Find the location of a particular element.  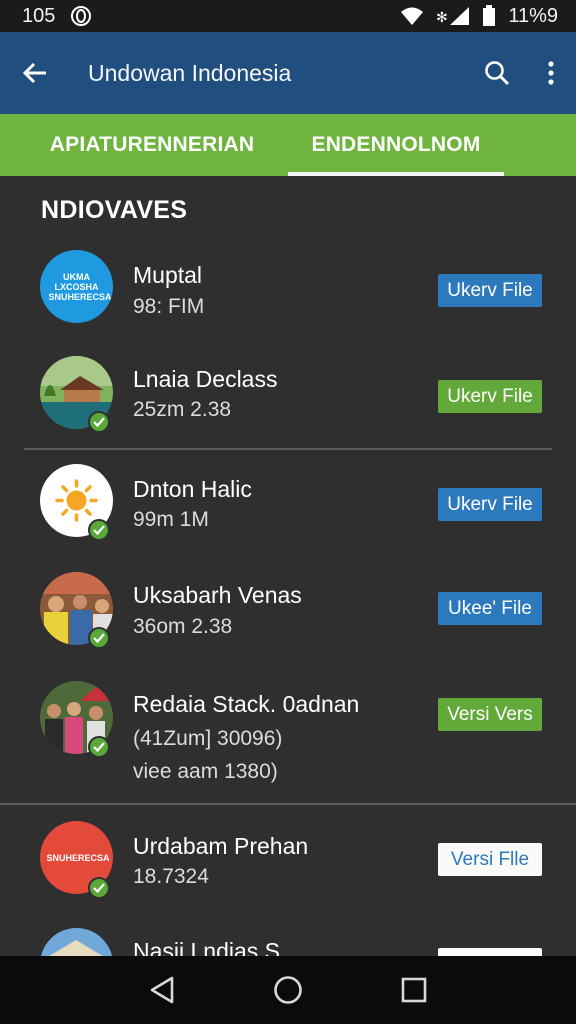

more-vert-icon is located at coordinates (551, 73).